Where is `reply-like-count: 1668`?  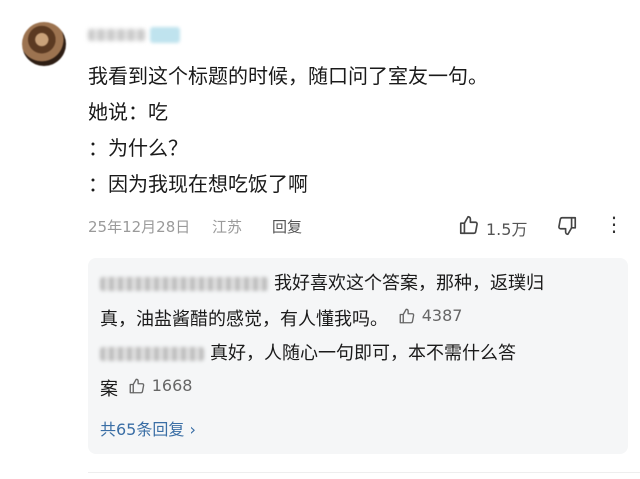 reply-like-count: 1668 is located at coordinates (172, 385).